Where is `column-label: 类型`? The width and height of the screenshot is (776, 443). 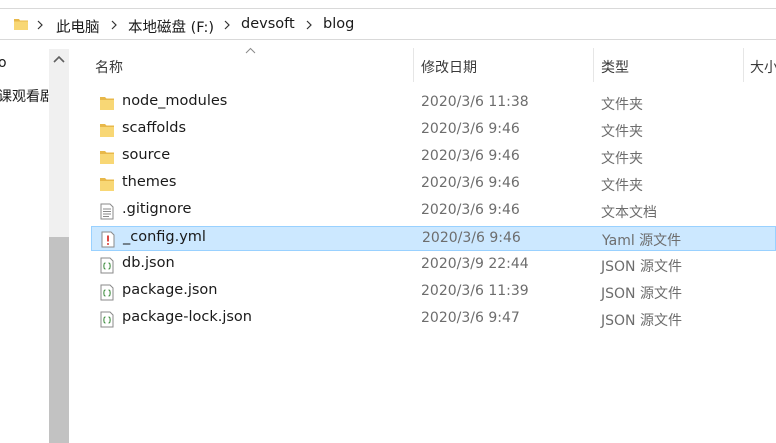 column-label: 类型 is located at coordinates (615, 68).